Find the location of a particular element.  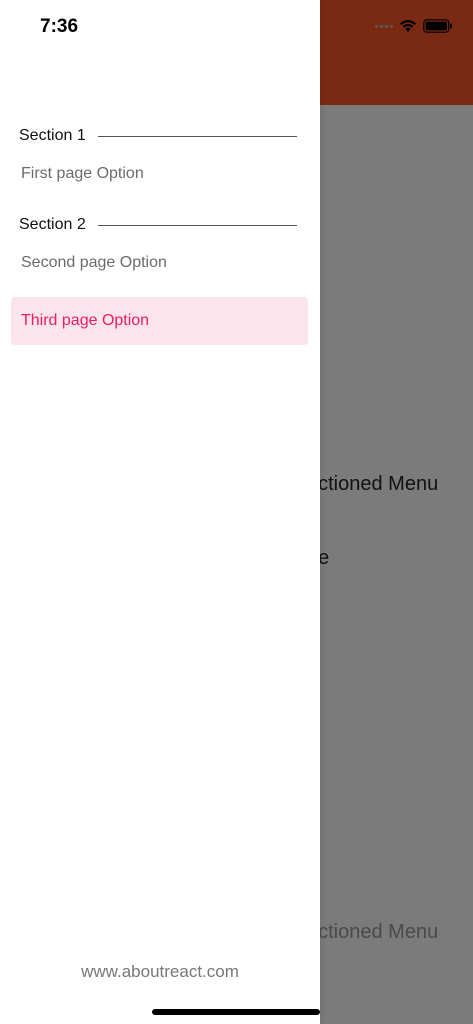

menu-item-first-page: First page Option is located at coordinates (159, 174).